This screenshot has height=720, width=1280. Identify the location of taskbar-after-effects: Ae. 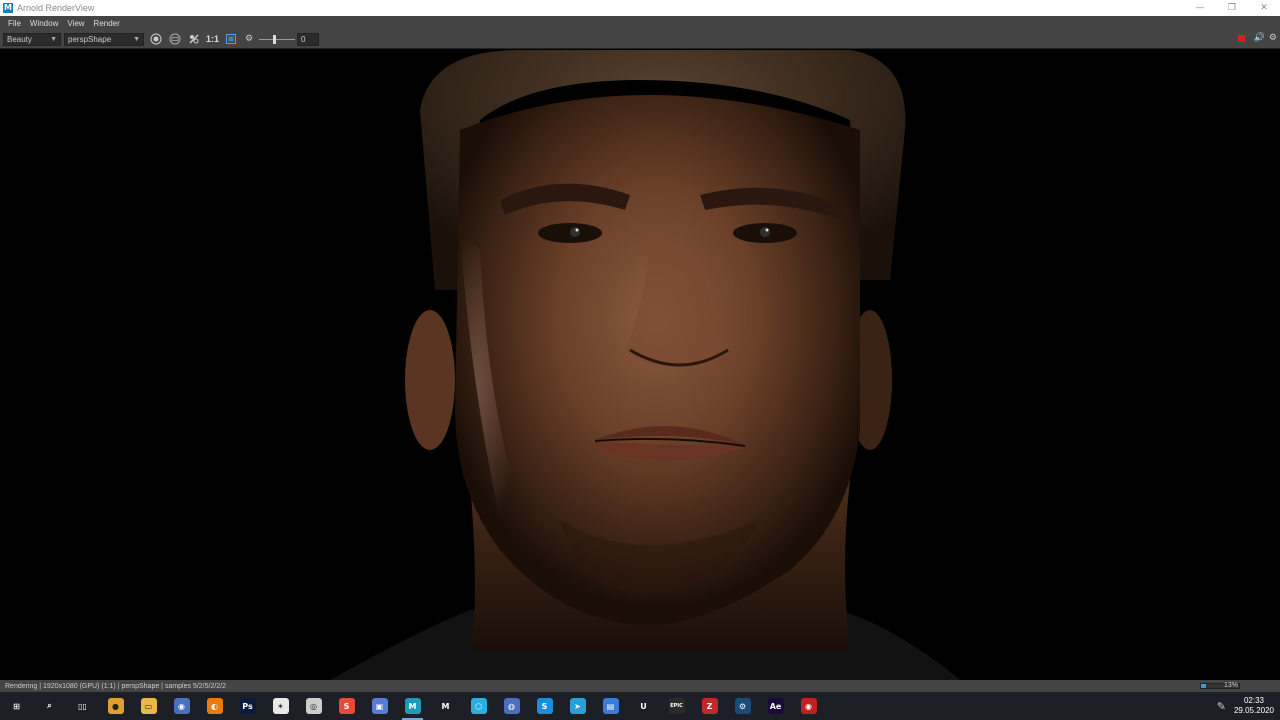
(775, 706).